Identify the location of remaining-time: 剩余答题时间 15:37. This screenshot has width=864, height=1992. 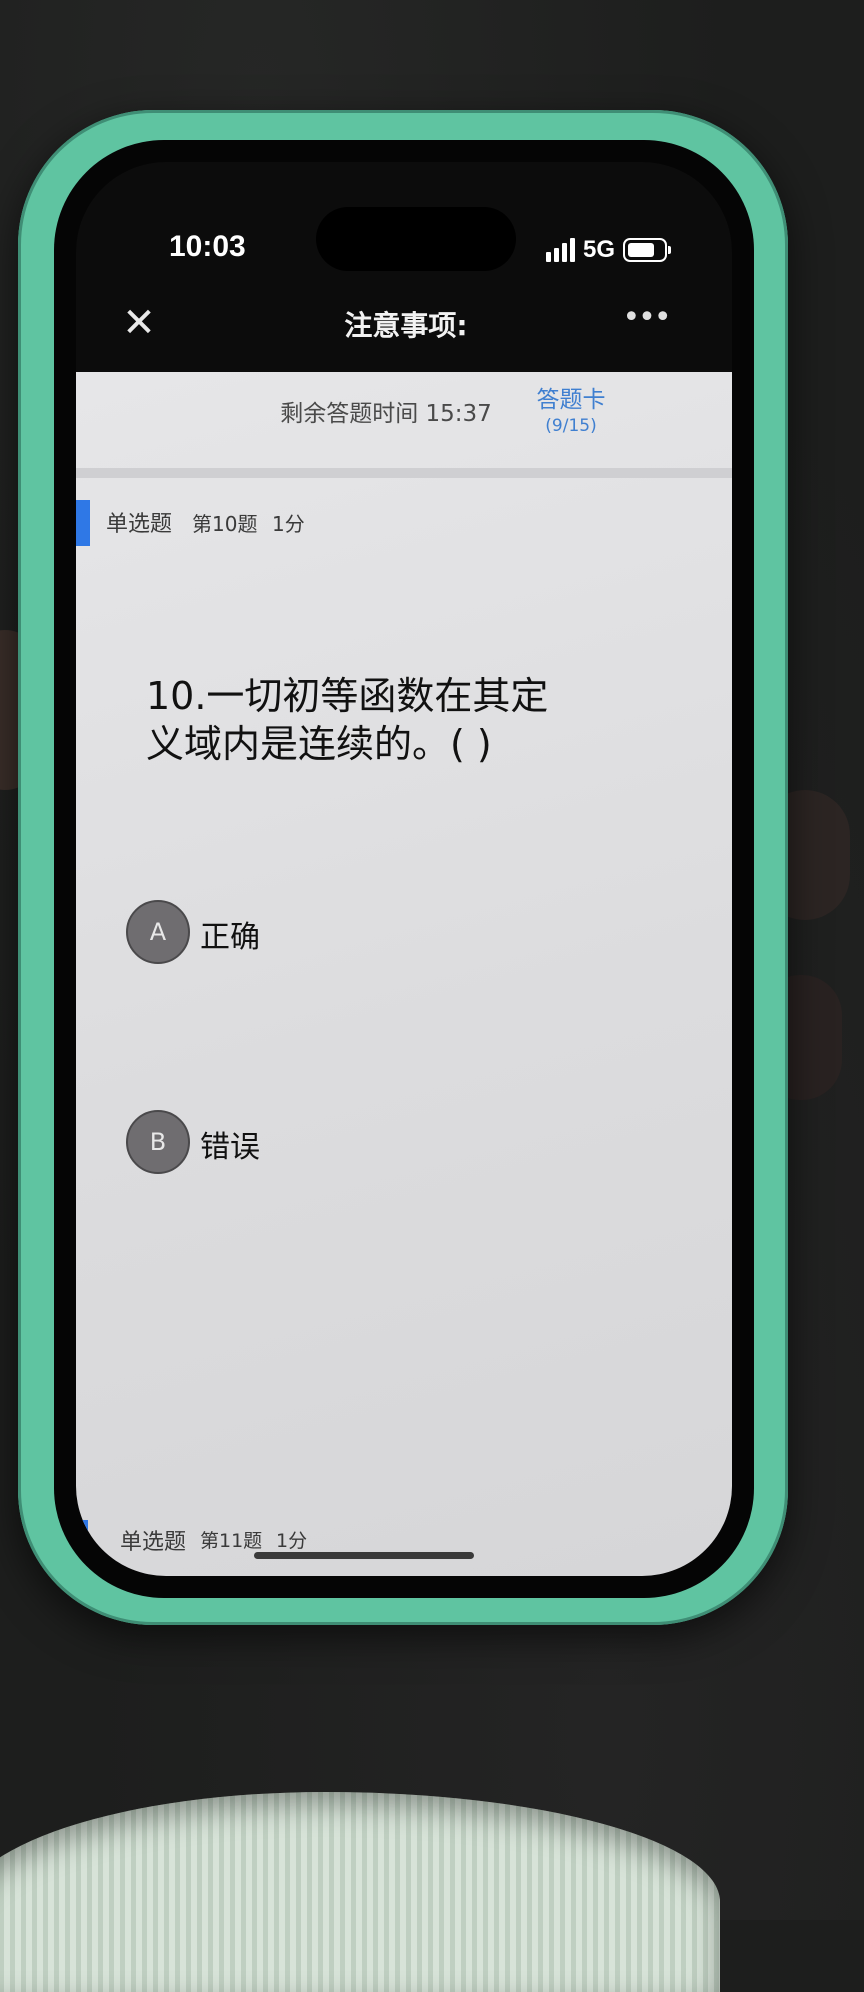
(386, 414).